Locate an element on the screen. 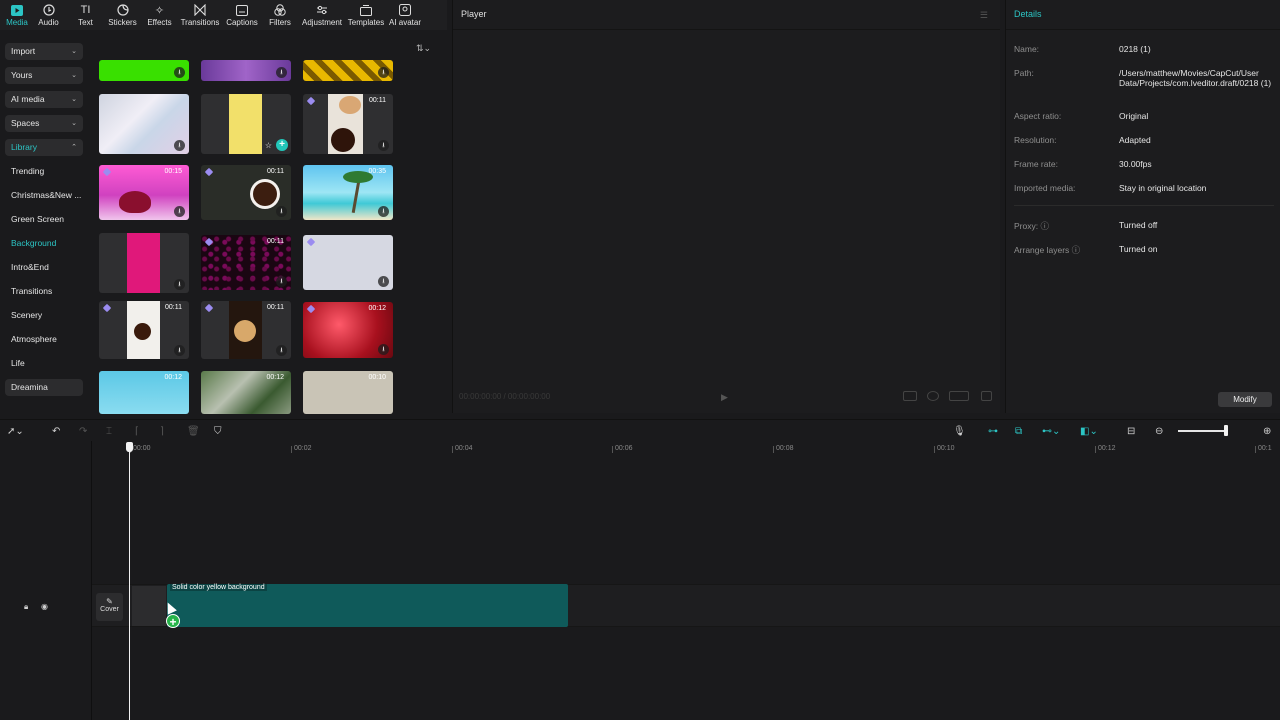 The width and height of the screenshot is (1280, 720). nav-spaces: Spaces ⌄ is located at coordinates (44, 123).